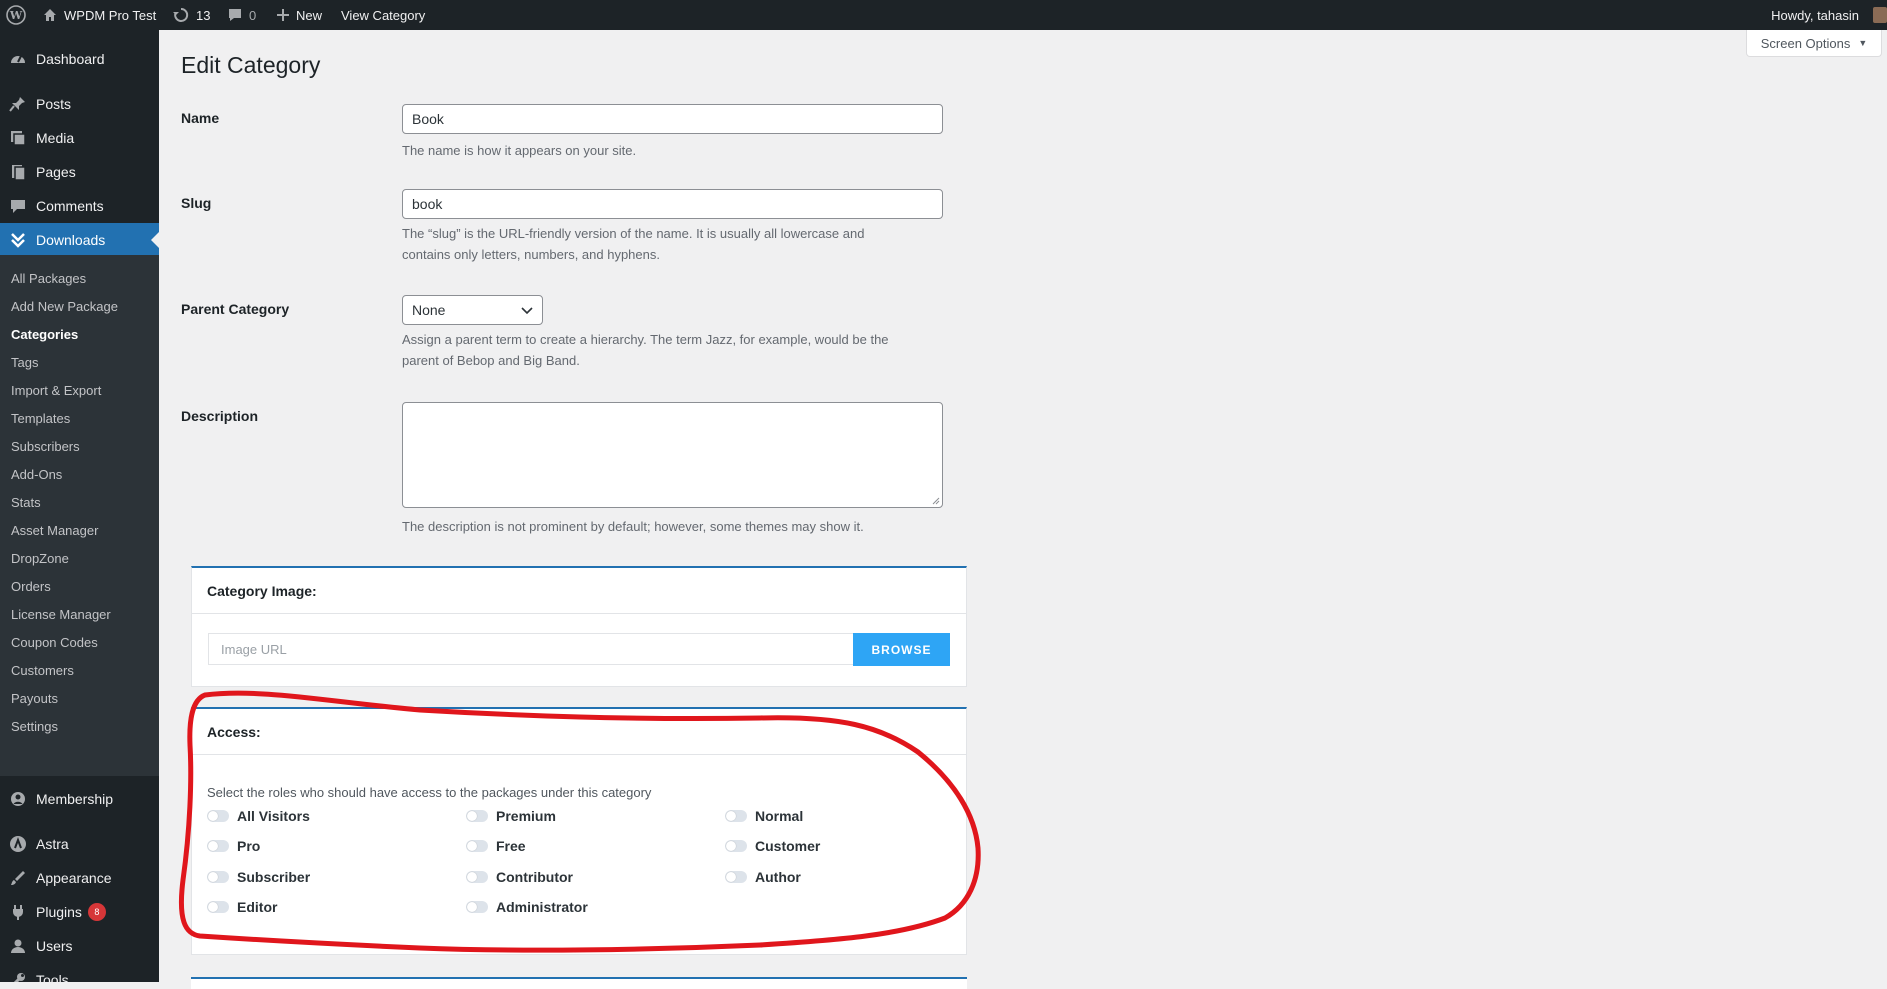 This screenshot has width=1887, height=989. What do you see at coordinates (1863, 43) in the screenshot?
I see `caret-down-icon: ▼` at bounding box center [1863, 43].